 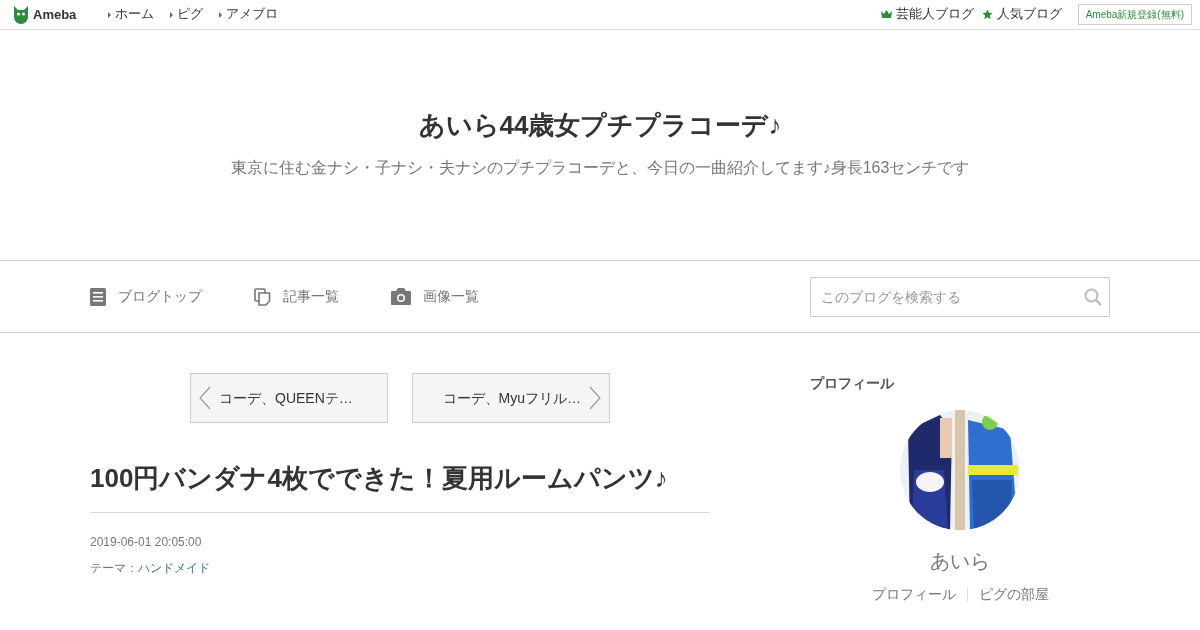 What do you see at coordinates (249, 14) in the screenshot?
I see `top-nav-link: アメブロ` at bounding box center [249, 14].